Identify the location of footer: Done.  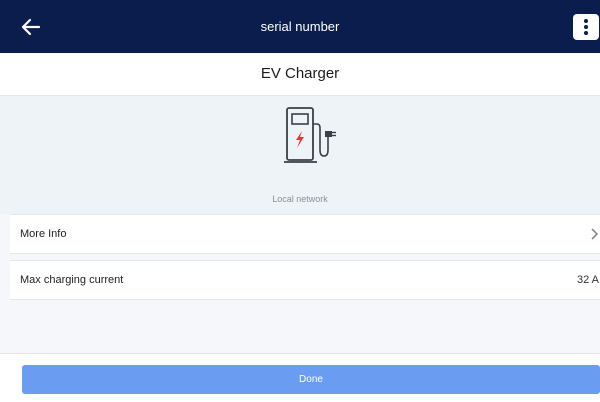
(300, 377).